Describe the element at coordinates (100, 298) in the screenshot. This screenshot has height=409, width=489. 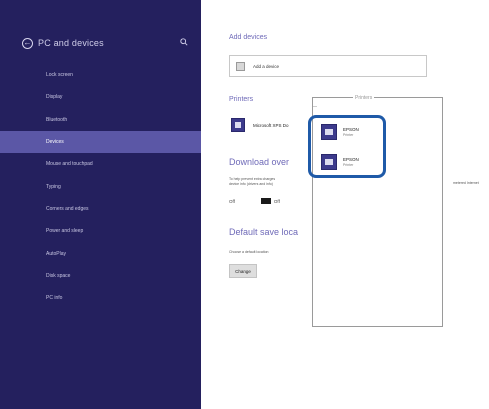
I see `sidebar-item-pc-info: PC info` at that location.